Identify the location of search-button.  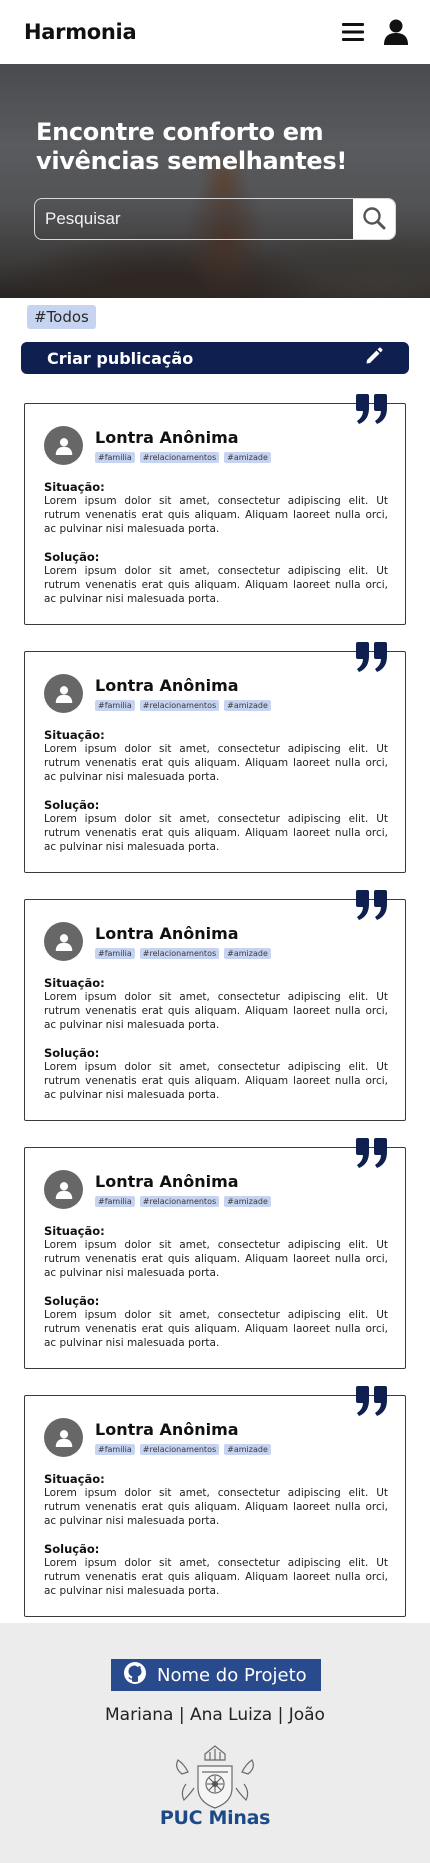
(374, 219).